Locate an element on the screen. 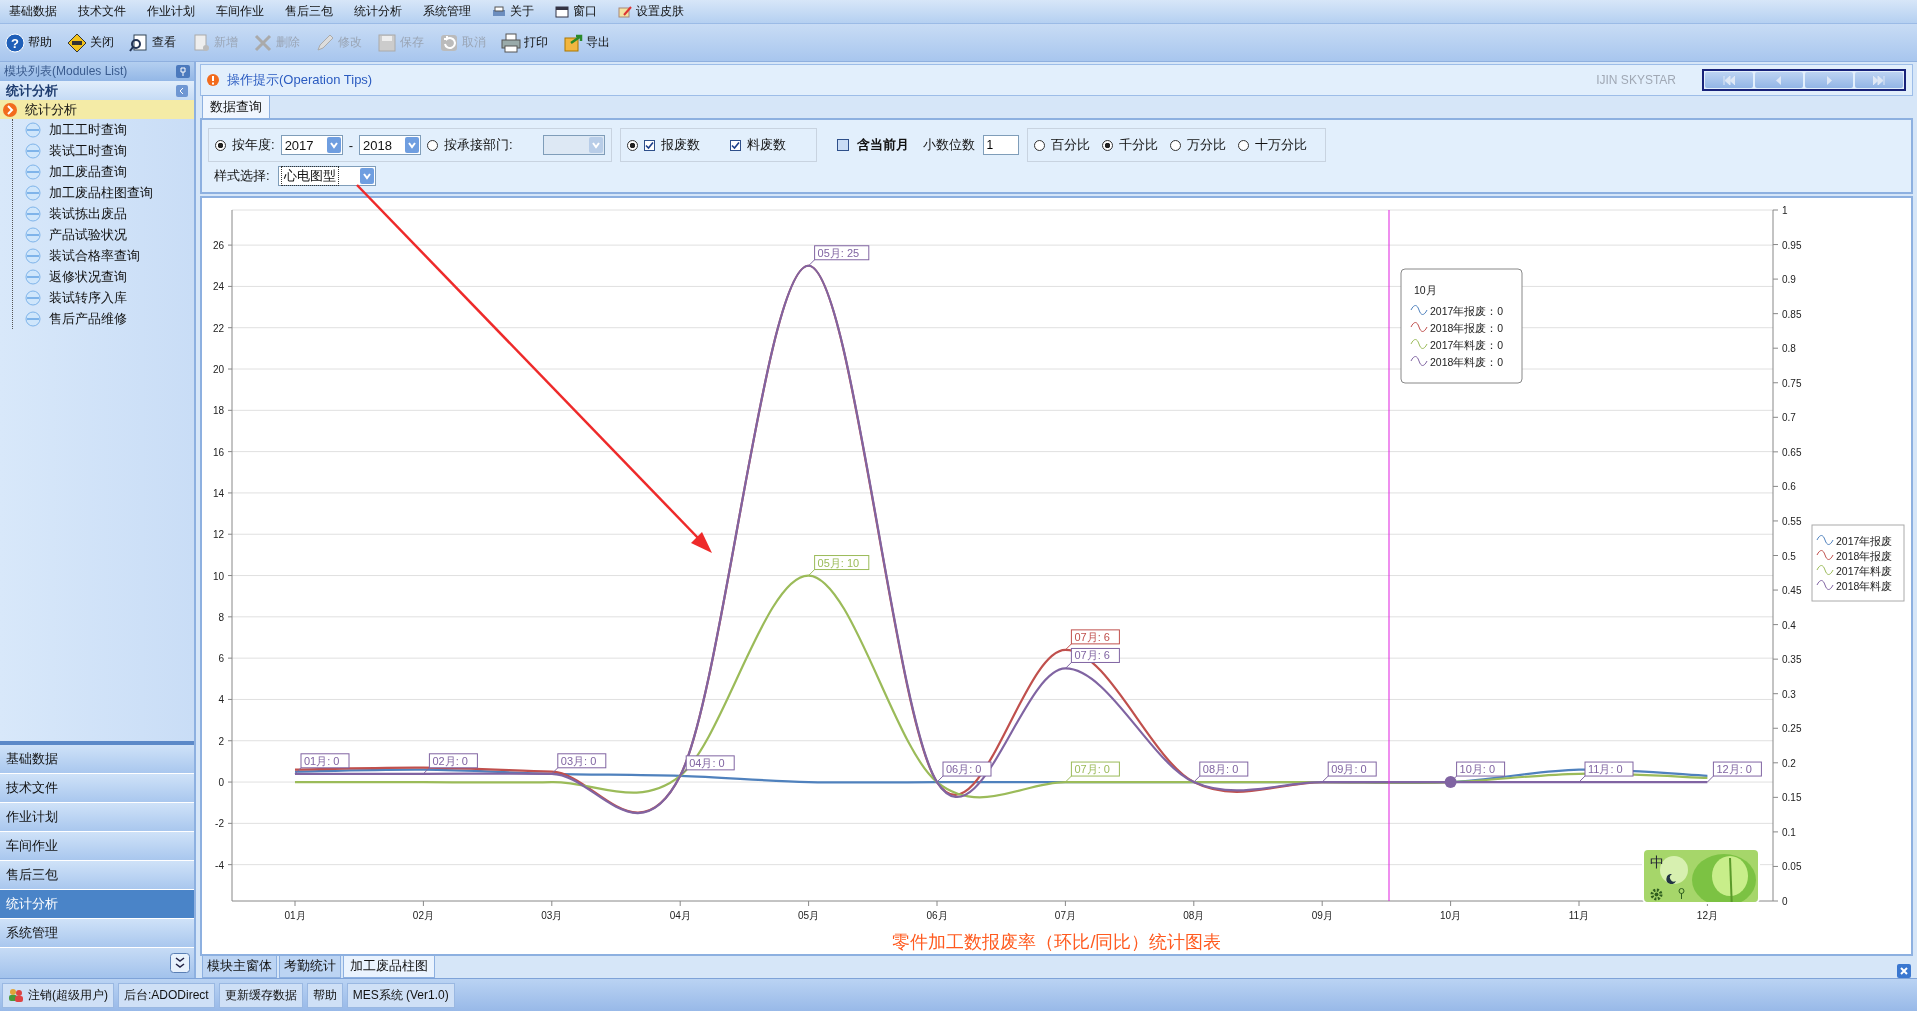 Image resolution: width=1917 pixels, height=1011 pixels. axis-tick-label: 0.35 is located at coordinates (1792, 660).